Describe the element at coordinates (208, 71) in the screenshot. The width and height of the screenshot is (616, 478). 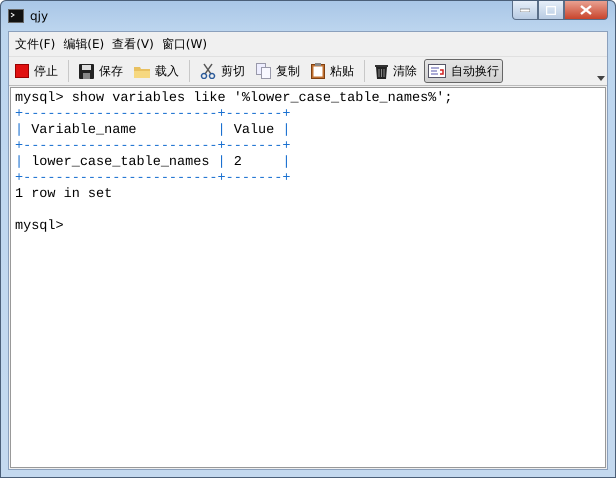
I see `scissors-icon` at that location.